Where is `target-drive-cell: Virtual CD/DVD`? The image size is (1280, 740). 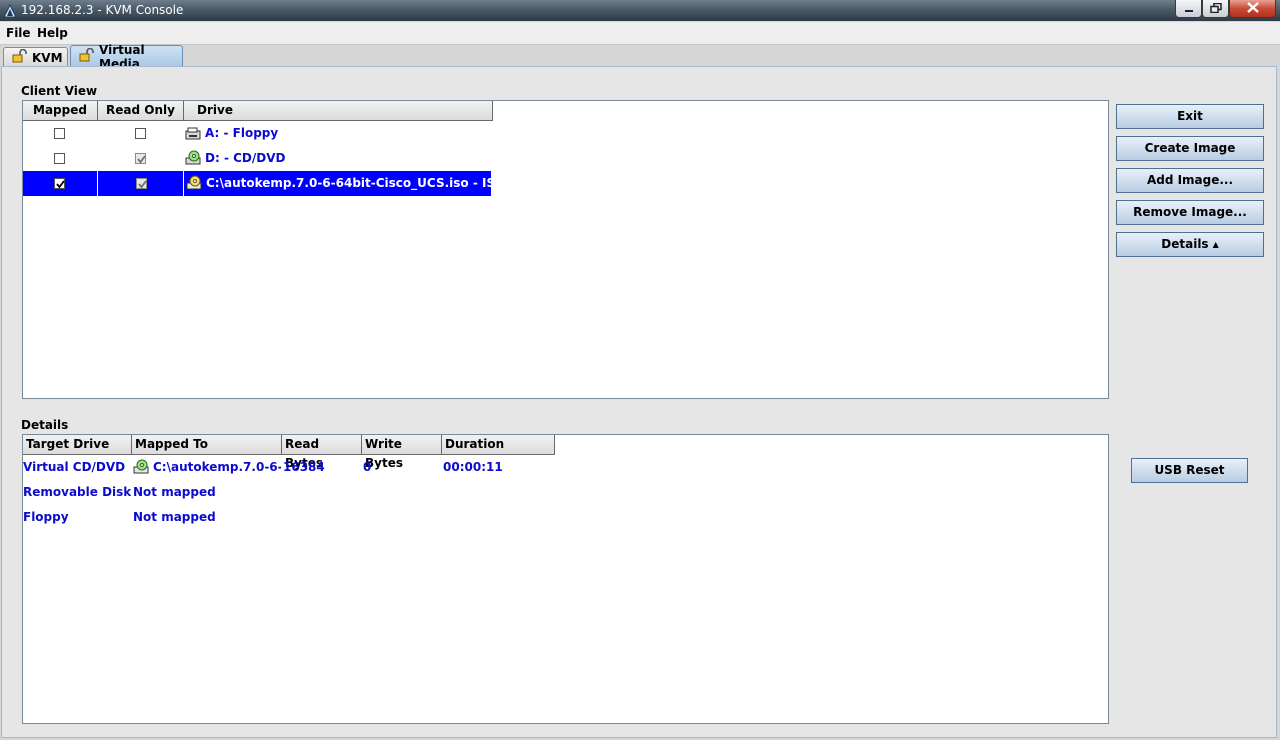
target-drive-cell: Virtual CD/DVD is located at coordinates (74, 467).